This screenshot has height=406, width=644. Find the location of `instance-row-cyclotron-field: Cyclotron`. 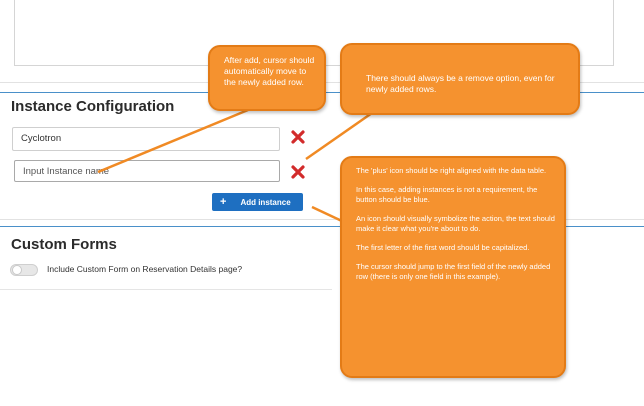

instance-row-cyclotron-field: Cyclotron is located at coordinates (146, 139).